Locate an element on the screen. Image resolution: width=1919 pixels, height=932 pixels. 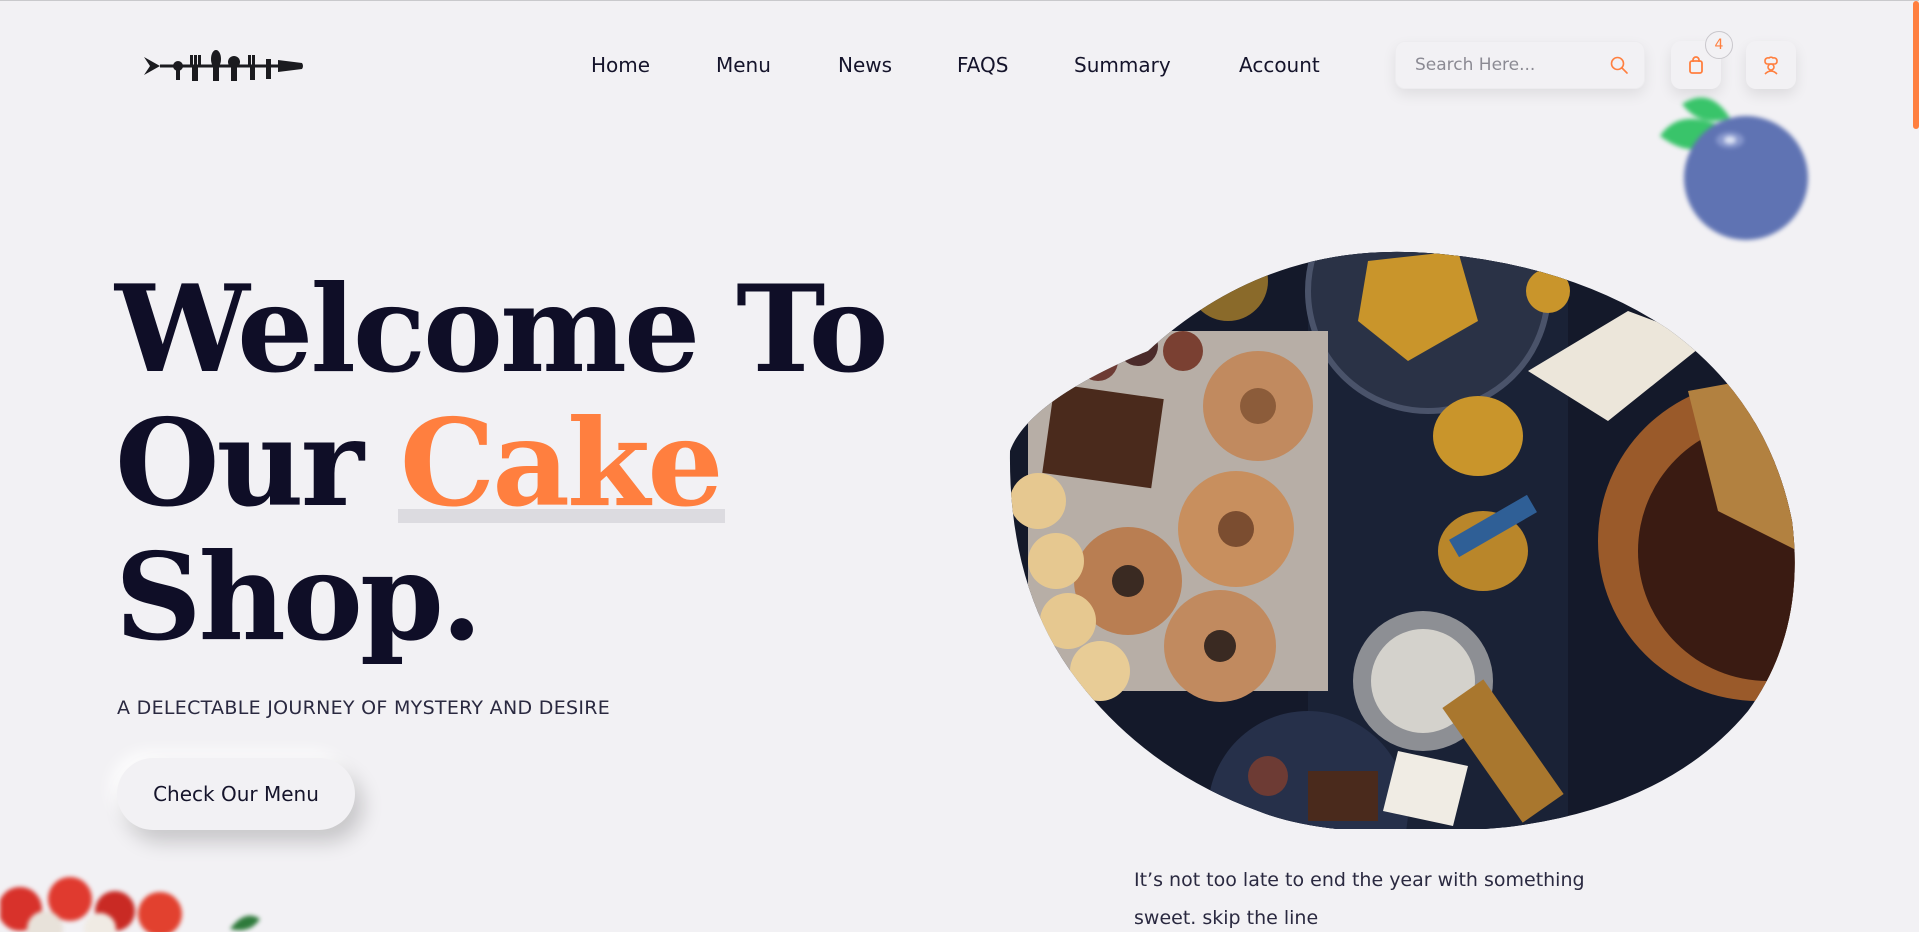
nav-news: News is located at coordinates (865, 65).